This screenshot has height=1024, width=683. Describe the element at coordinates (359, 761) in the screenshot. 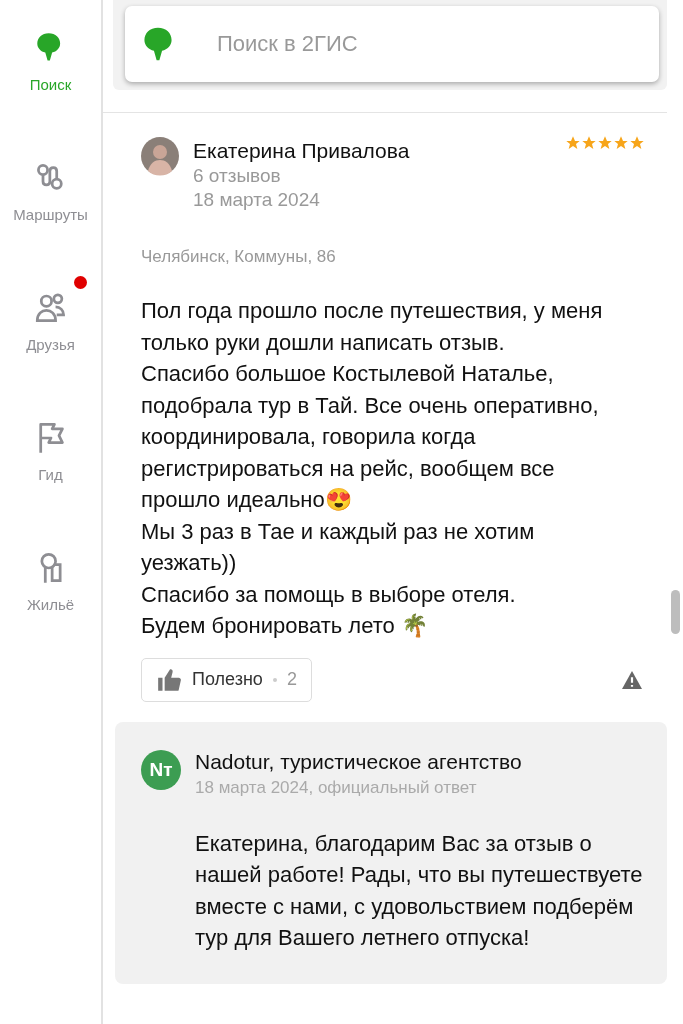

I see `agency-name: Nadotur, туристическое агентство` at that location.